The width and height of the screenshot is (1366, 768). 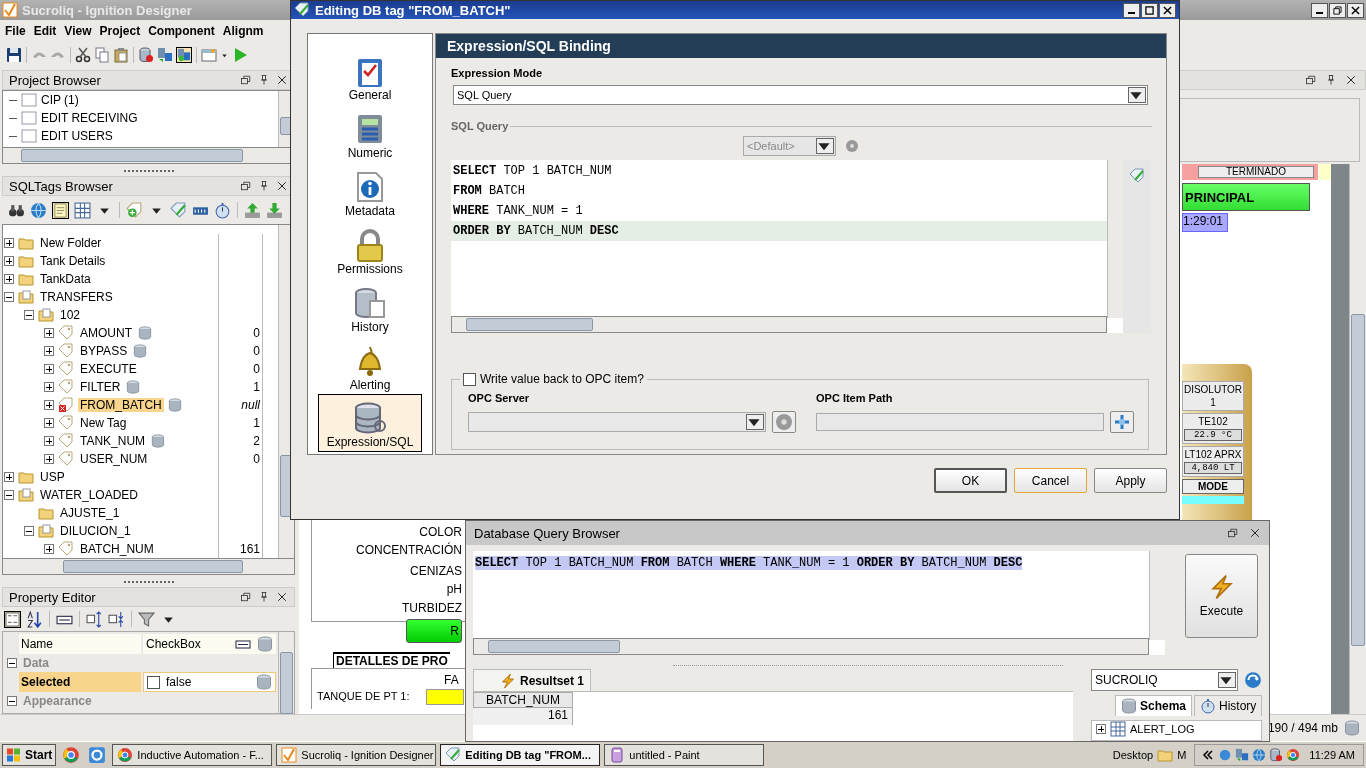 I want to click on menu-item: Component, so click(x=181, y=31).